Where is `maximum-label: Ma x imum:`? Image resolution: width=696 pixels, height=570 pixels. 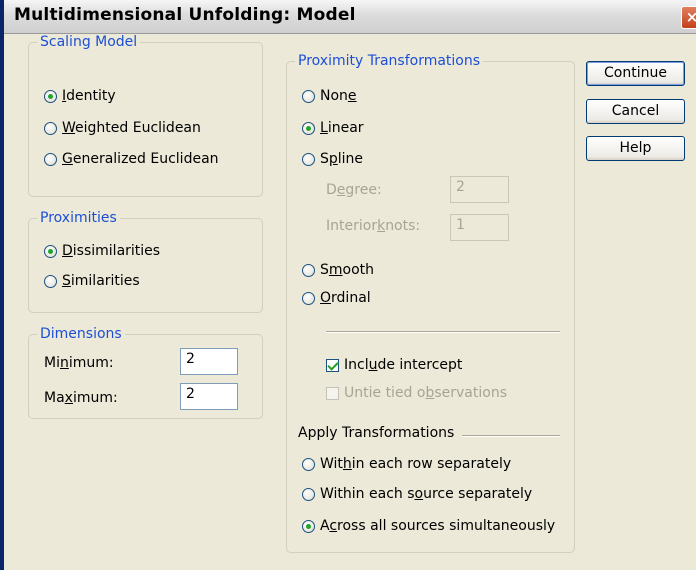 maximum-label: Ma x imum: is located at coordinates (81, 398).